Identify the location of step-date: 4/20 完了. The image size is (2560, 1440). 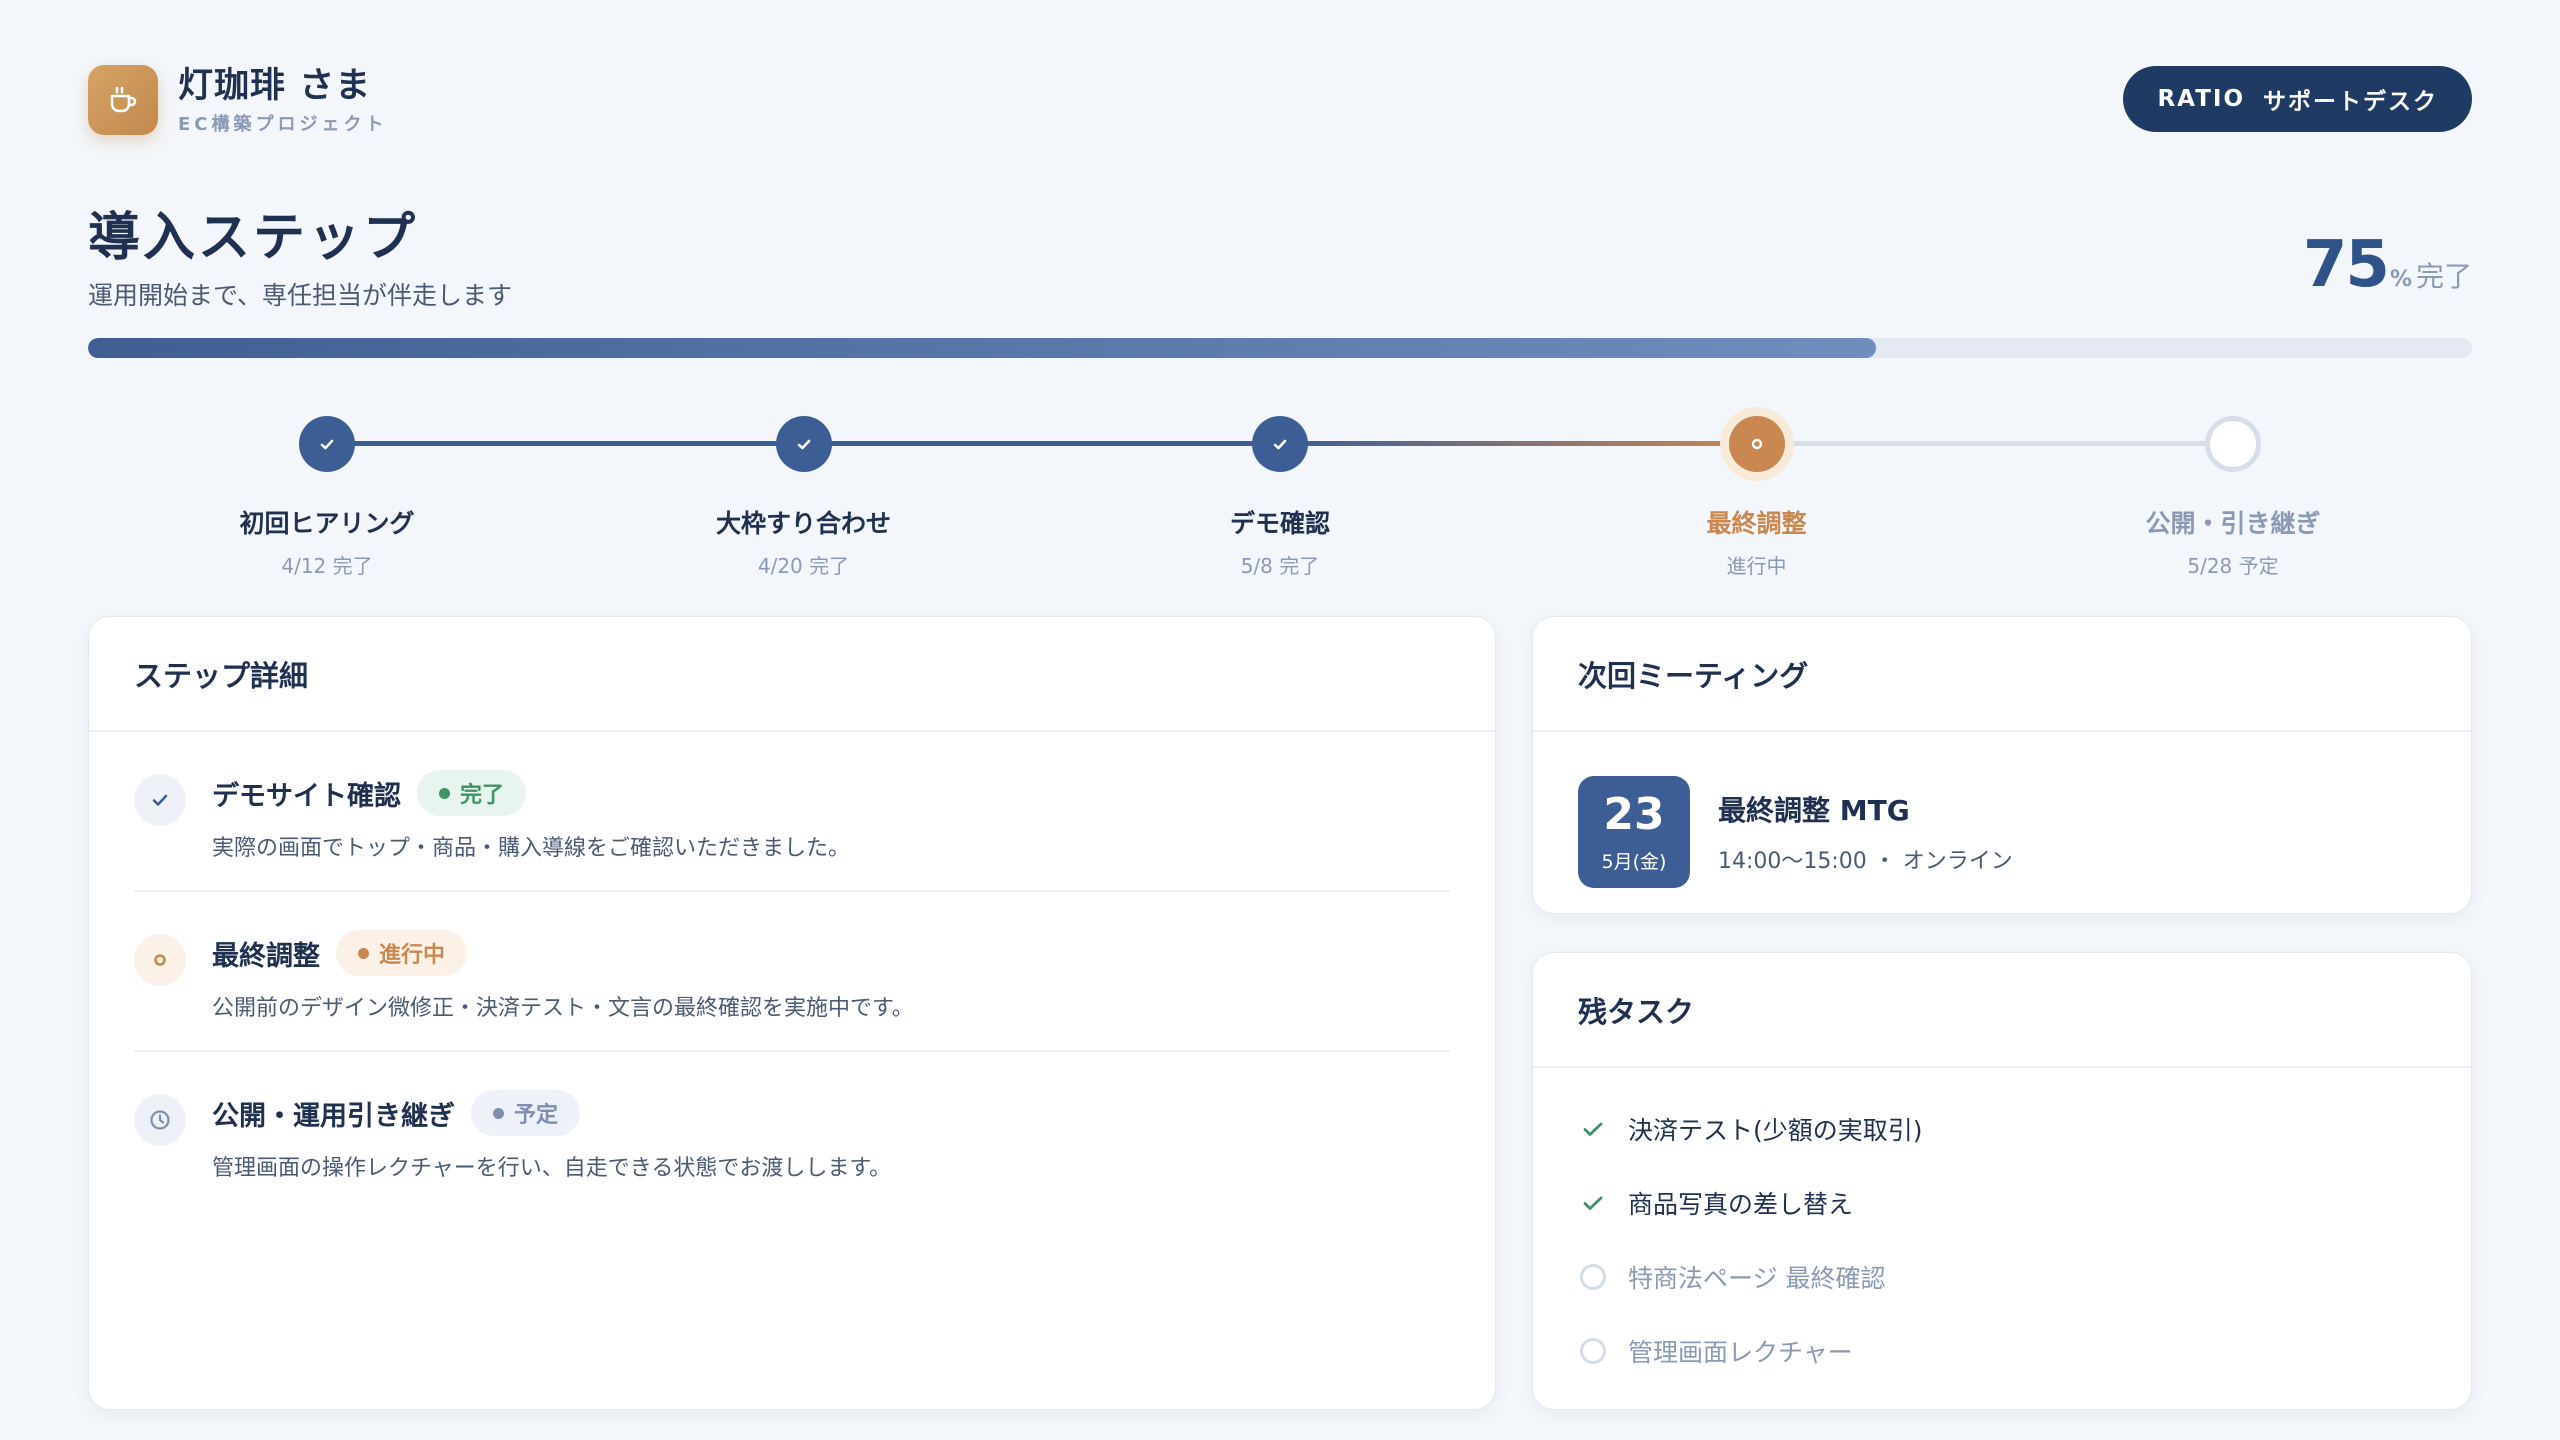
(803, 566).